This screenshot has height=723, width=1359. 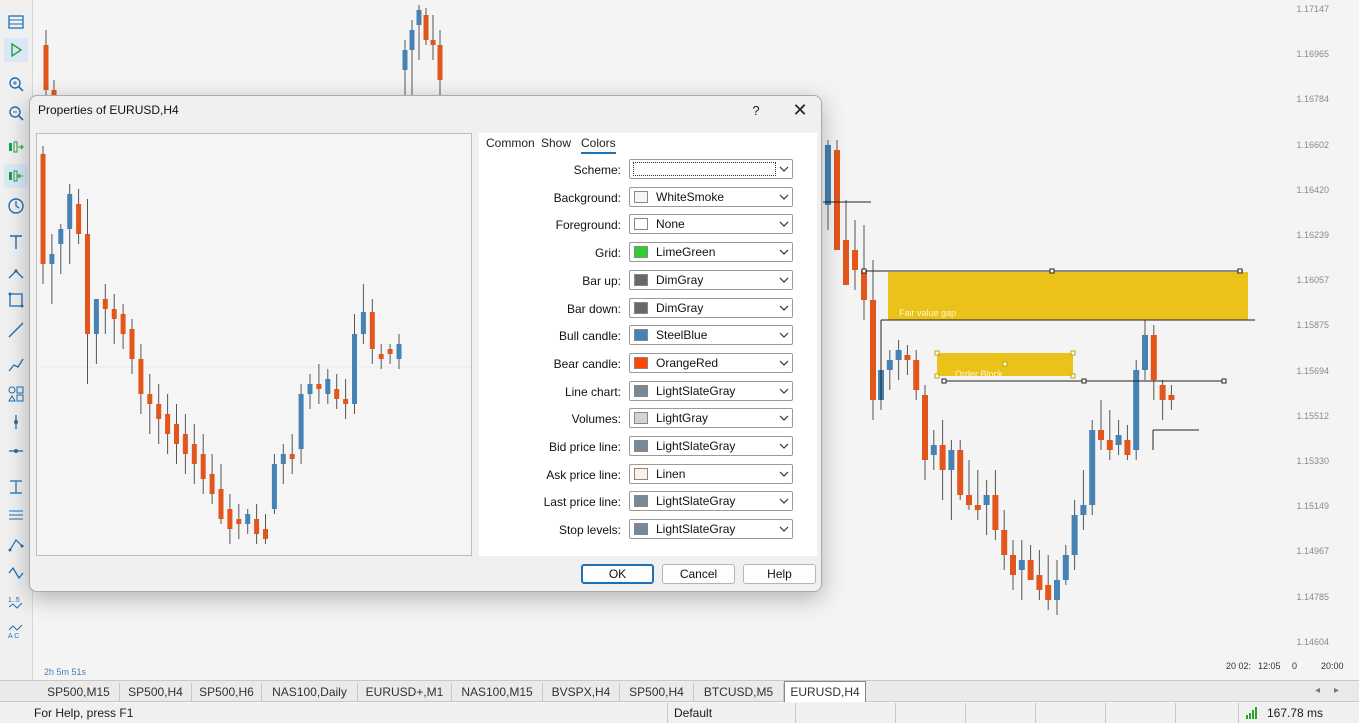 I want to click on fair-value-gap-label: Fair value gap, so click(x=927, y=313).